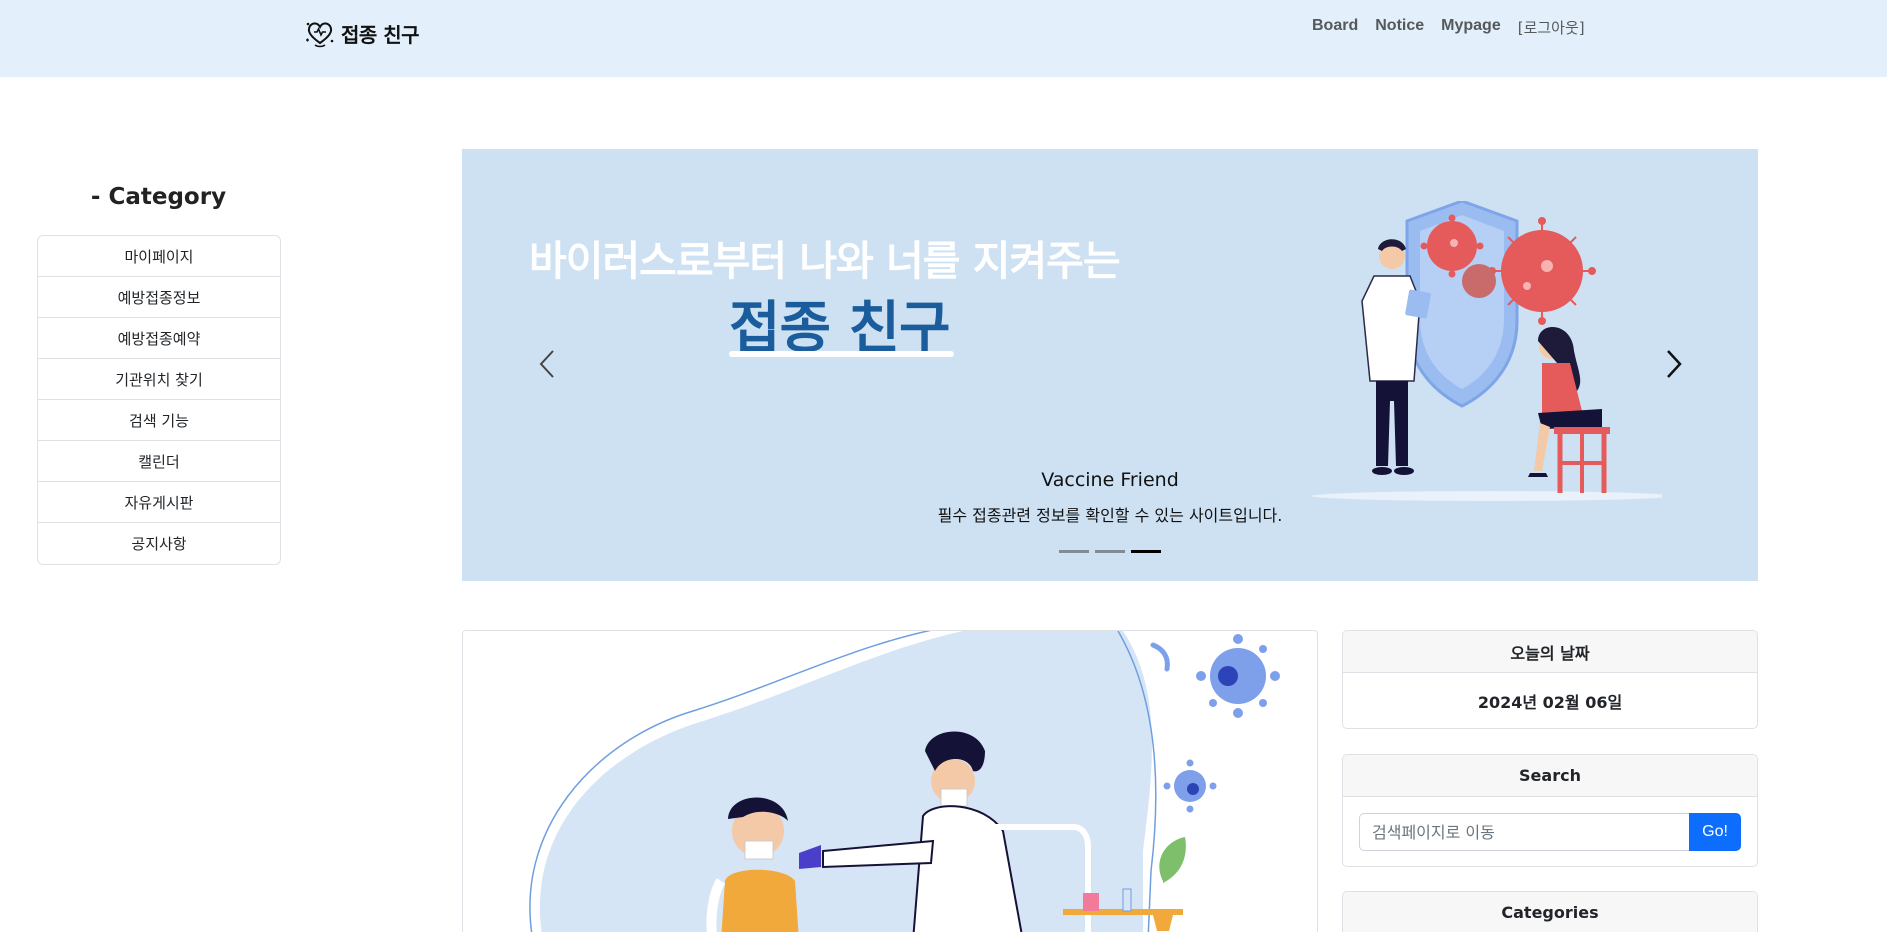 This screenshot has width=1887, height=932. Describe the element at coordinates (1335, 27) in the screenshot. I see `nav-board-link: Board` at that location.